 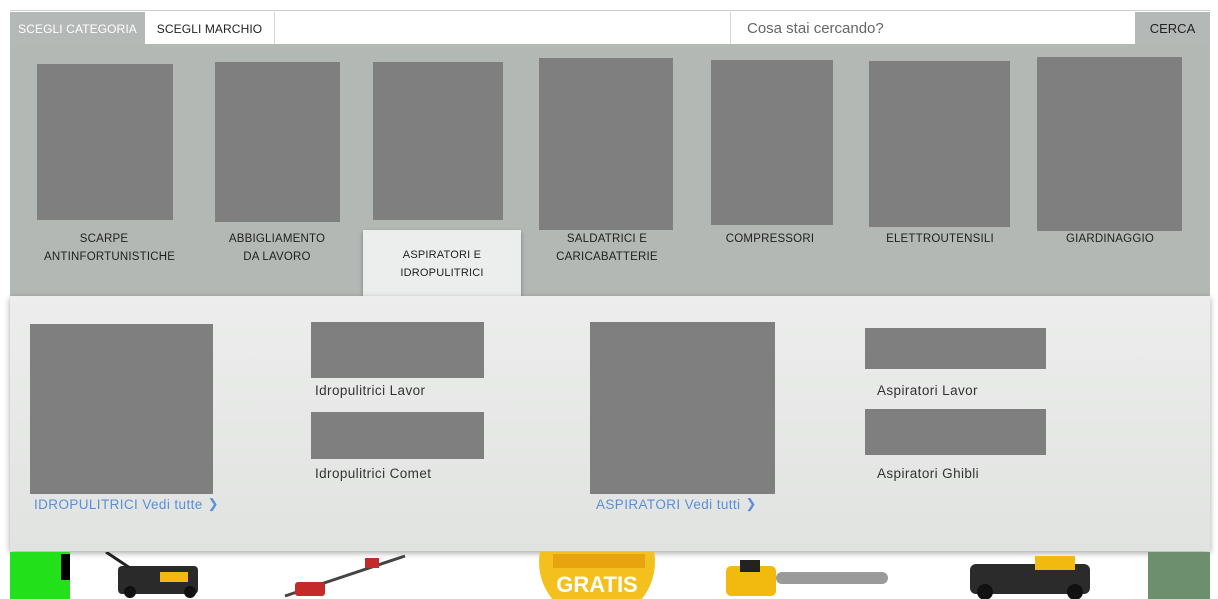 What do you see at coordinates (940, 239) in the screenshot?
I see `category-label: ELETTROUTENSILI` at bounding box center [940, 239].